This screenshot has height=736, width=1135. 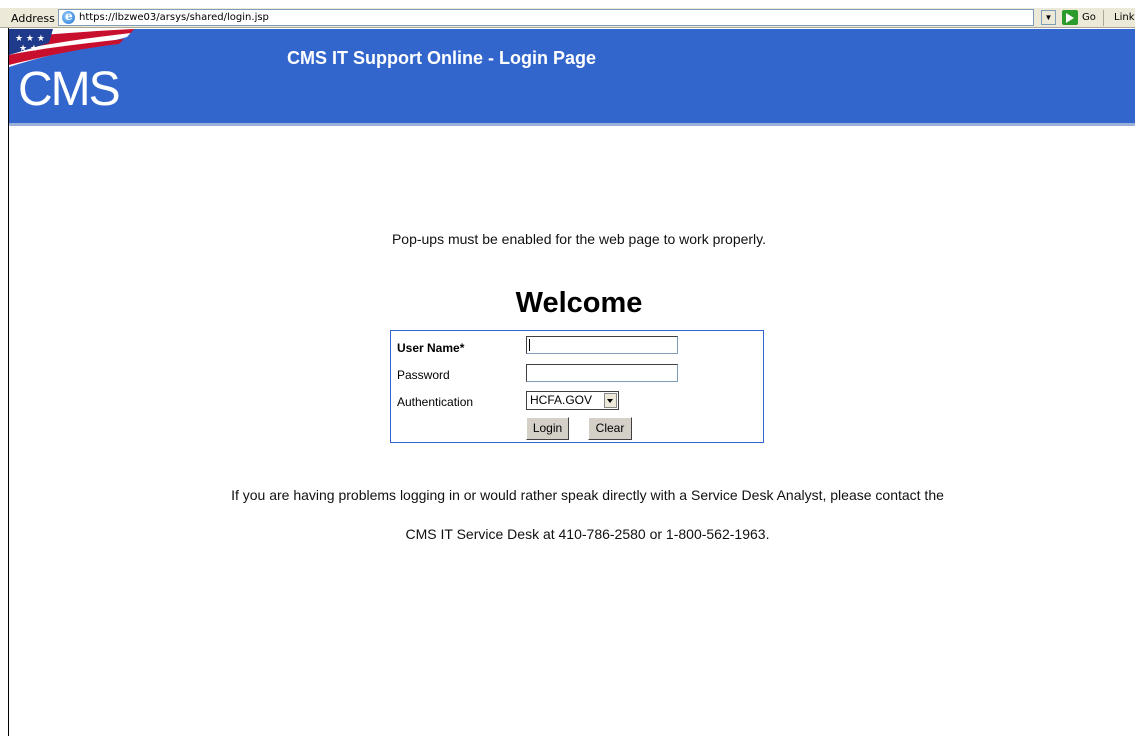 What do you see at coordinates (435, 402) in the screenshot?
I see `authentication-label: Authentication` at bounding box center [435, 402].